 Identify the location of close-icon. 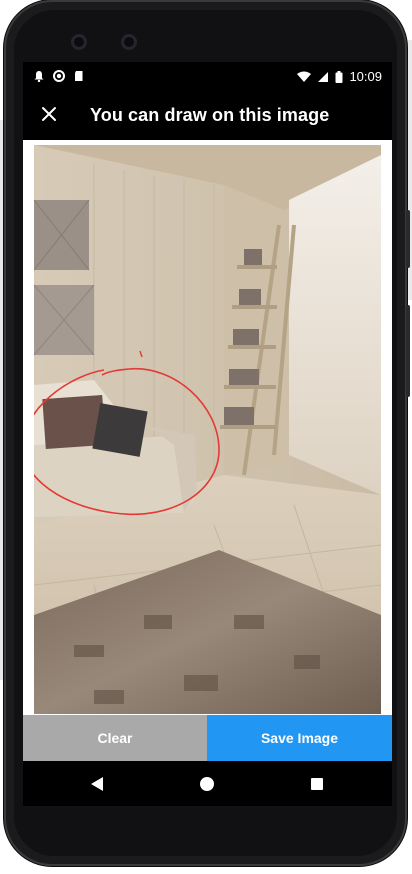
(49, 114).